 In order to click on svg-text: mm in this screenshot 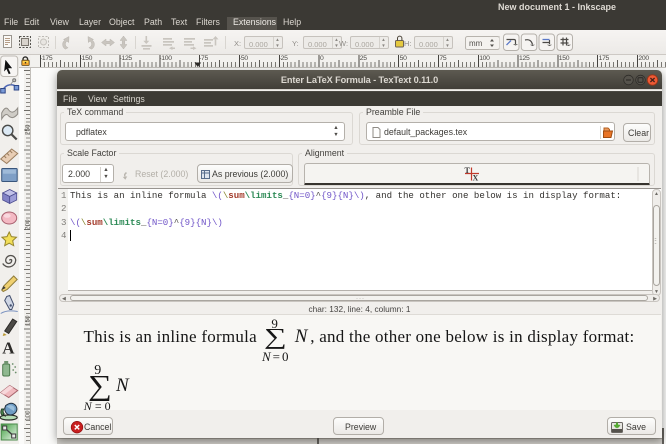, I will do `click(476, 43)`.